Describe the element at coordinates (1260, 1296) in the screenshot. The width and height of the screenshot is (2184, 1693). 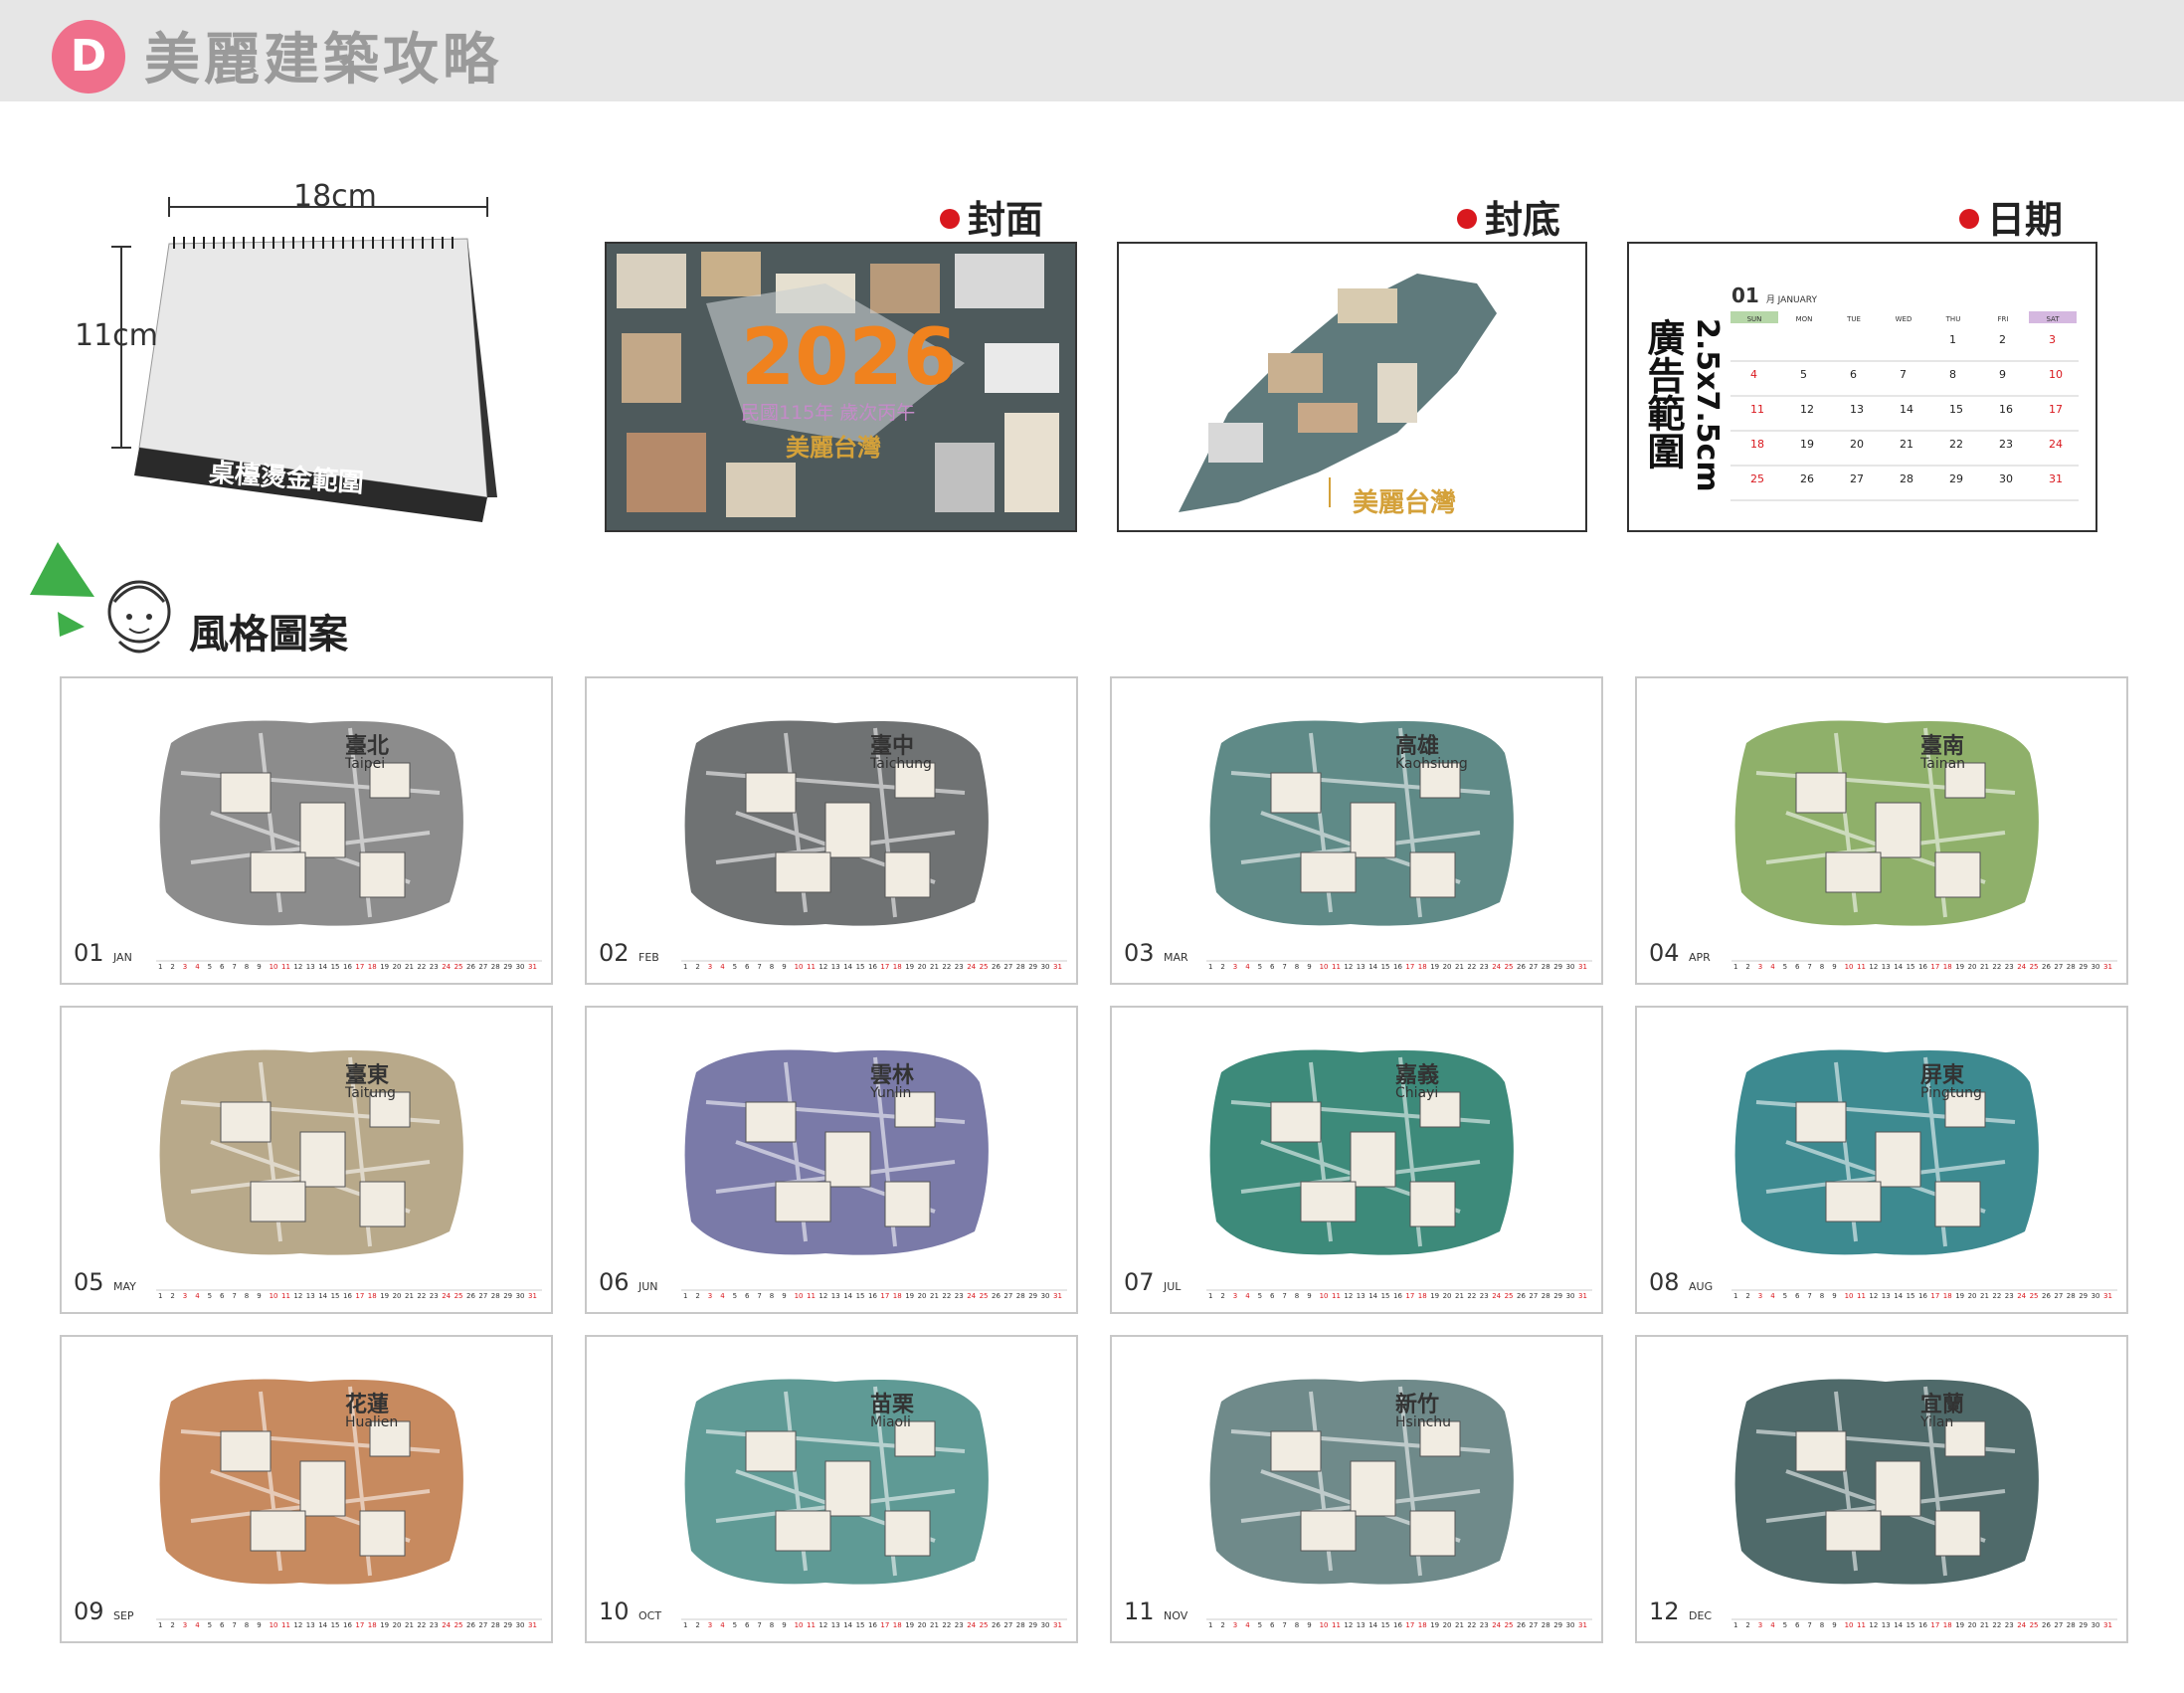
I see `strip-day-number: 5` at that location.